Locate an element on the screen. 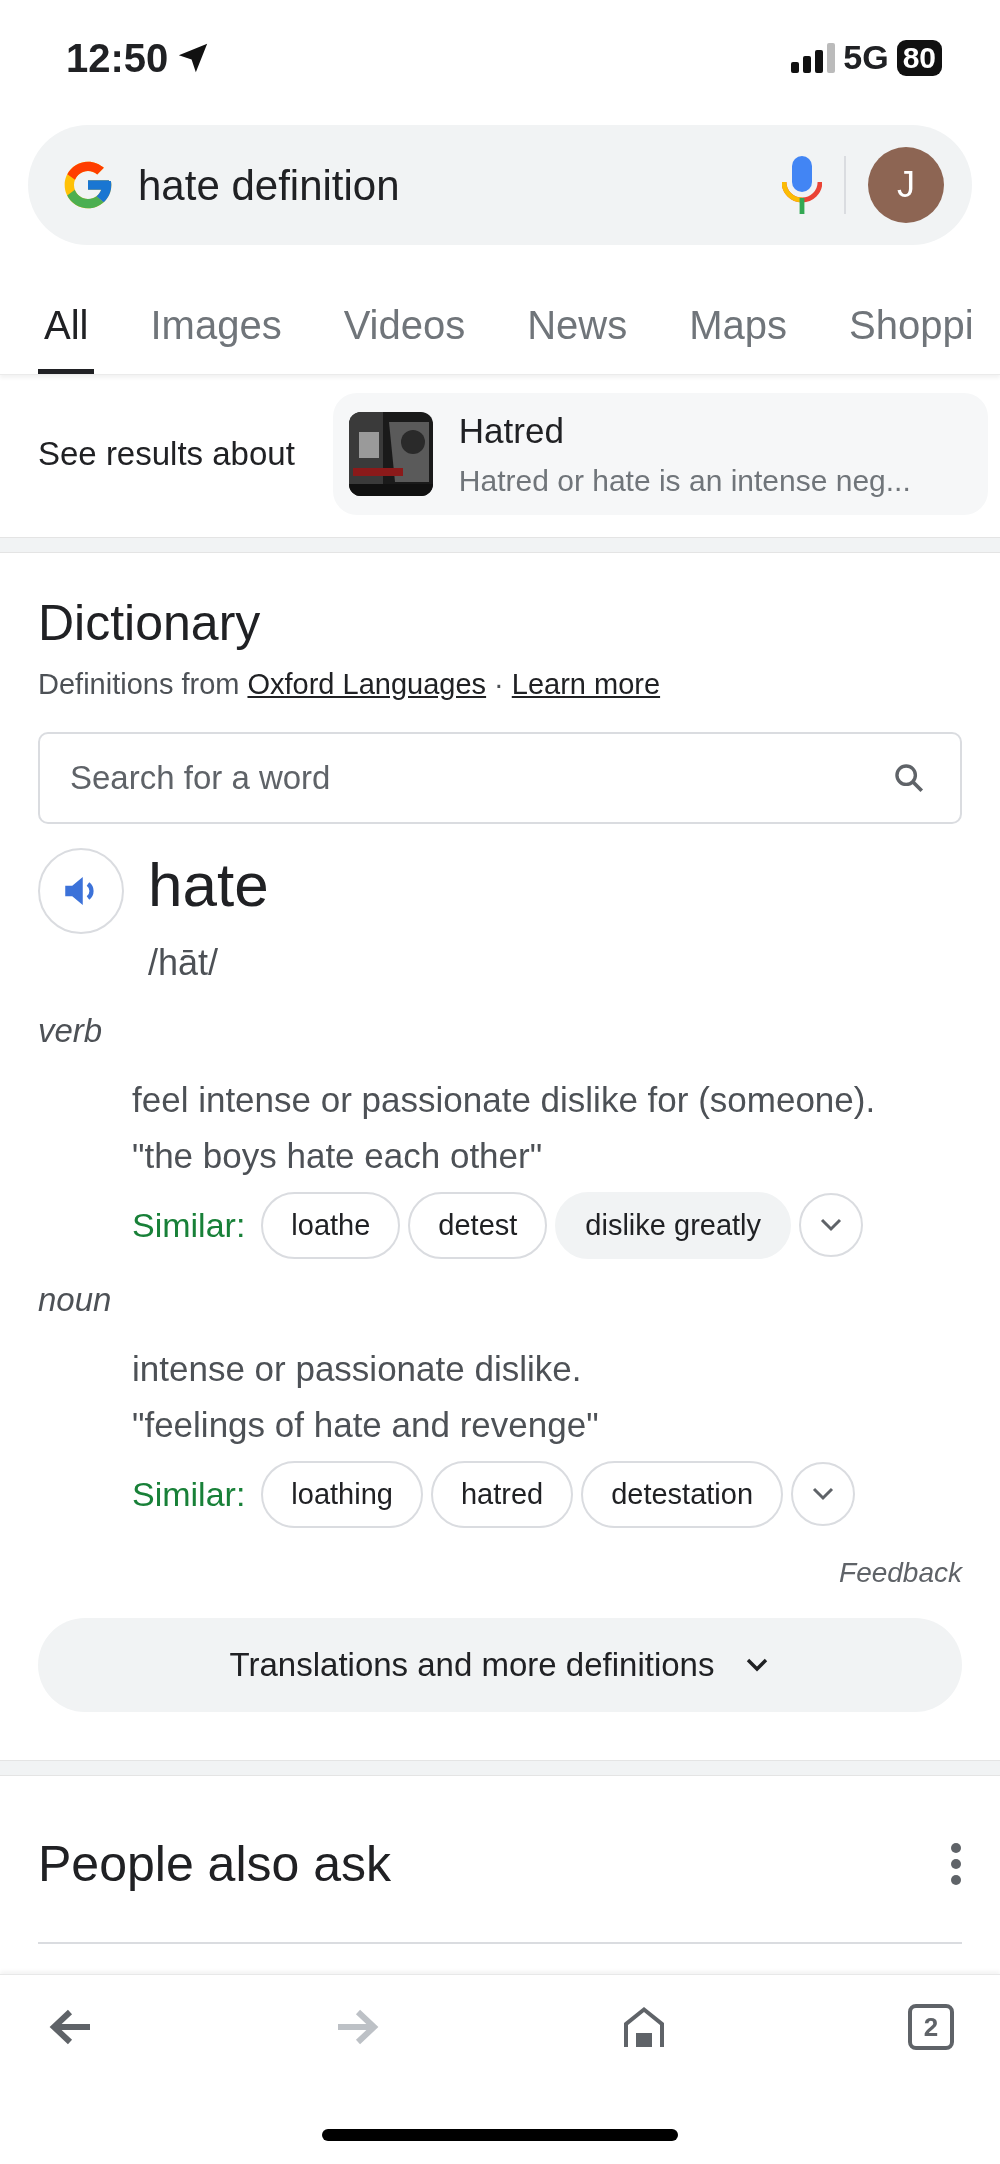 The height and width of the screenshot is (2164, 1000). search-tab: Images is located at coordinates (216, 334).